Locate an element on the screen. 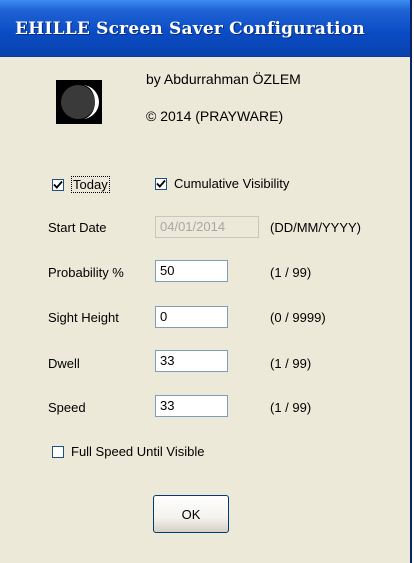  start-date-hint: (DD/MM/YYYY) is located at coordinates (315, 227).